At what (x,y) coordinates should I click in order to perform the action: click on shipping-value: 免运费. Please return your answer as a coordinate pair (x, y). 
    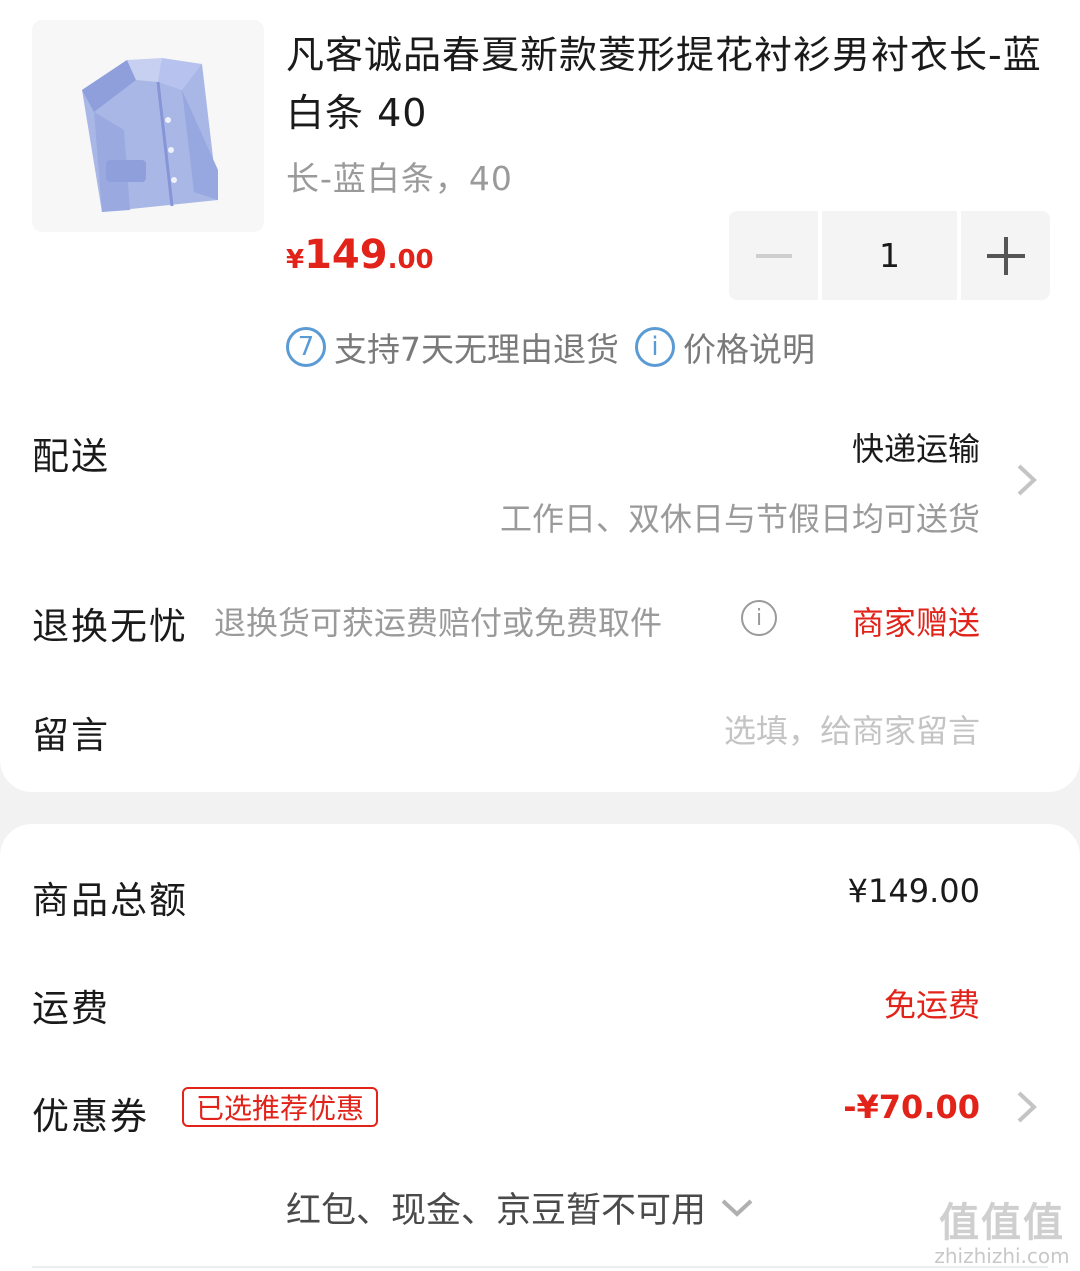
    Looking at the image, I should click on (931, 1005).